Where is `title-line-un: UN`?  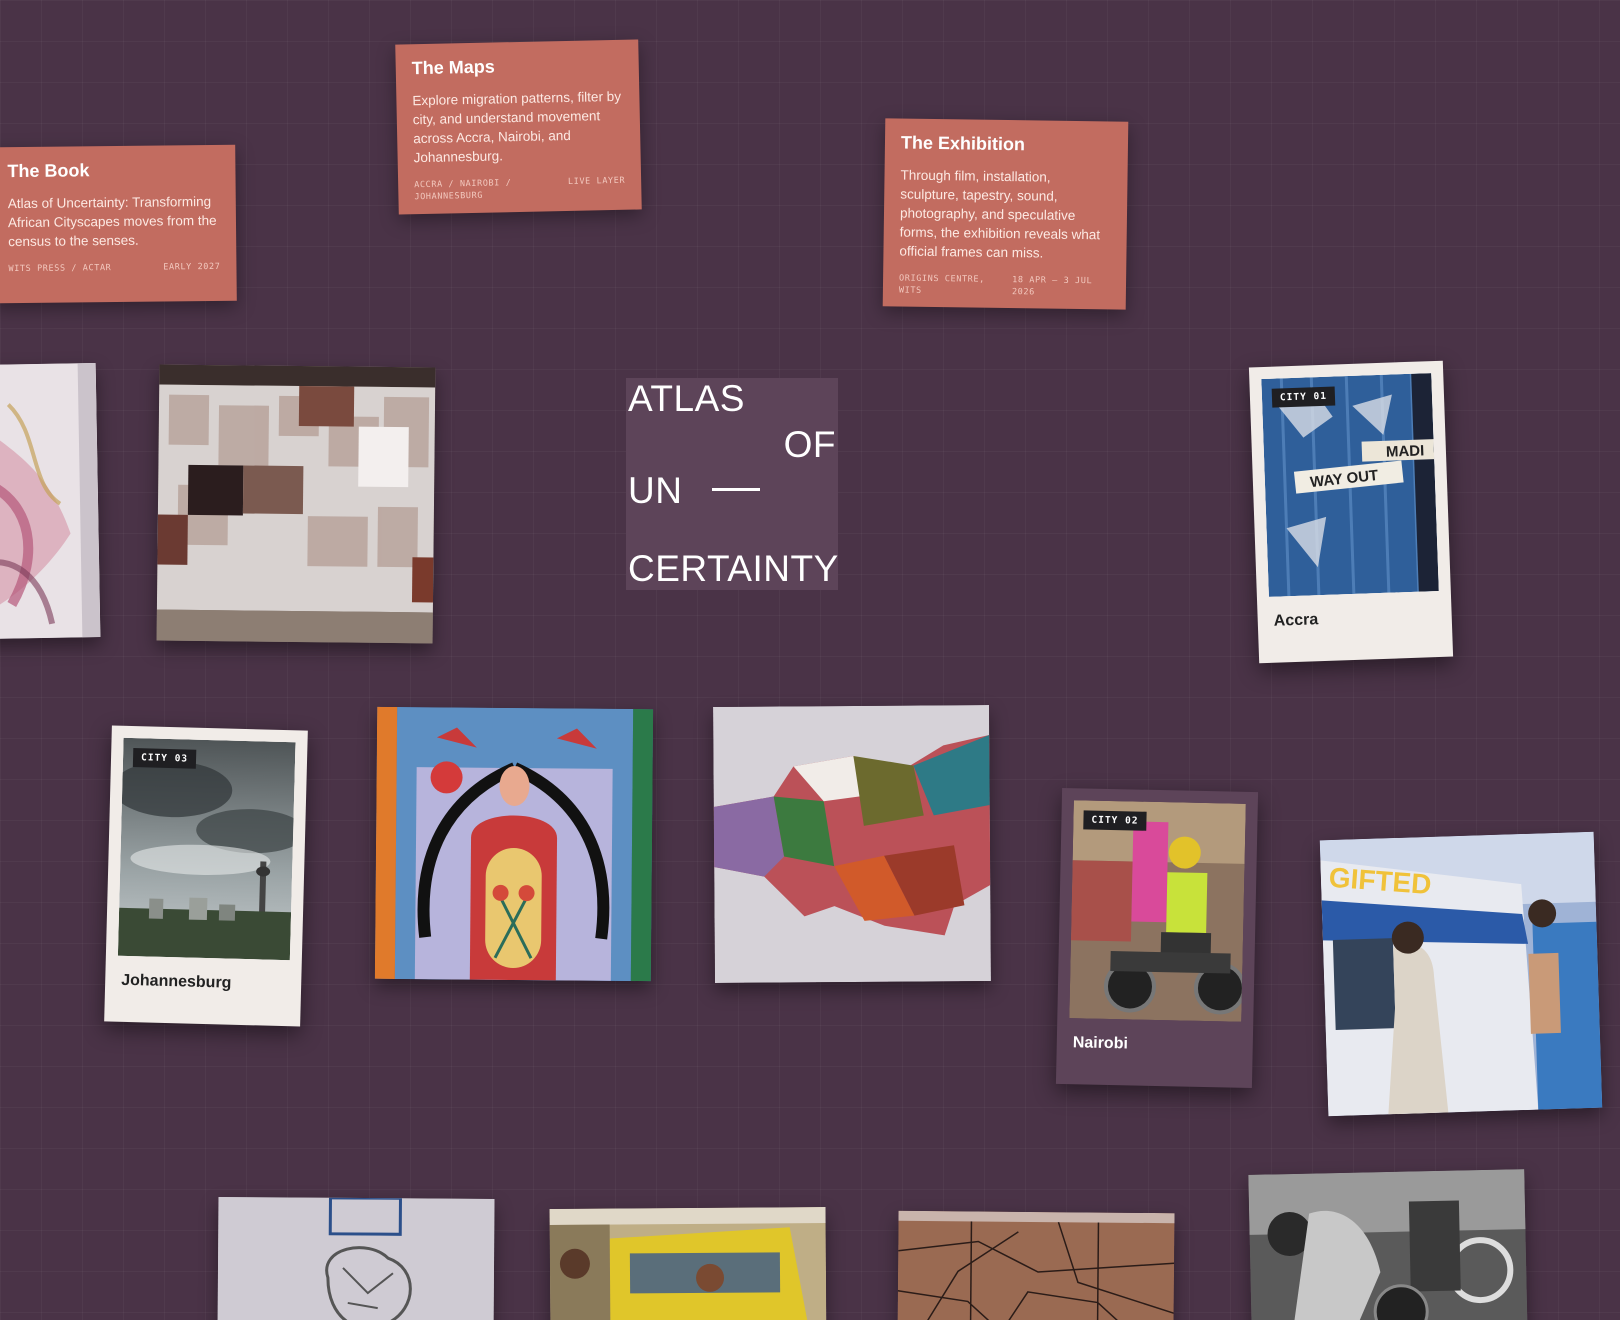 title-line-un: UN is located at coordinates (655, 490).